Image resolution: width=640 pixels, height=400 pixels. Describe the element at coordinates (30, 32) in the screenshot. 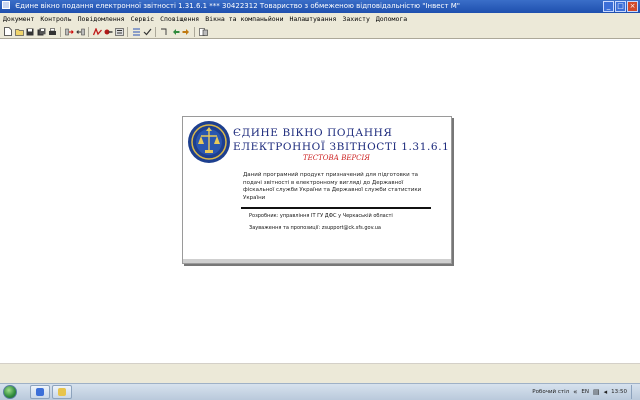

I see `save-icon` at that location.